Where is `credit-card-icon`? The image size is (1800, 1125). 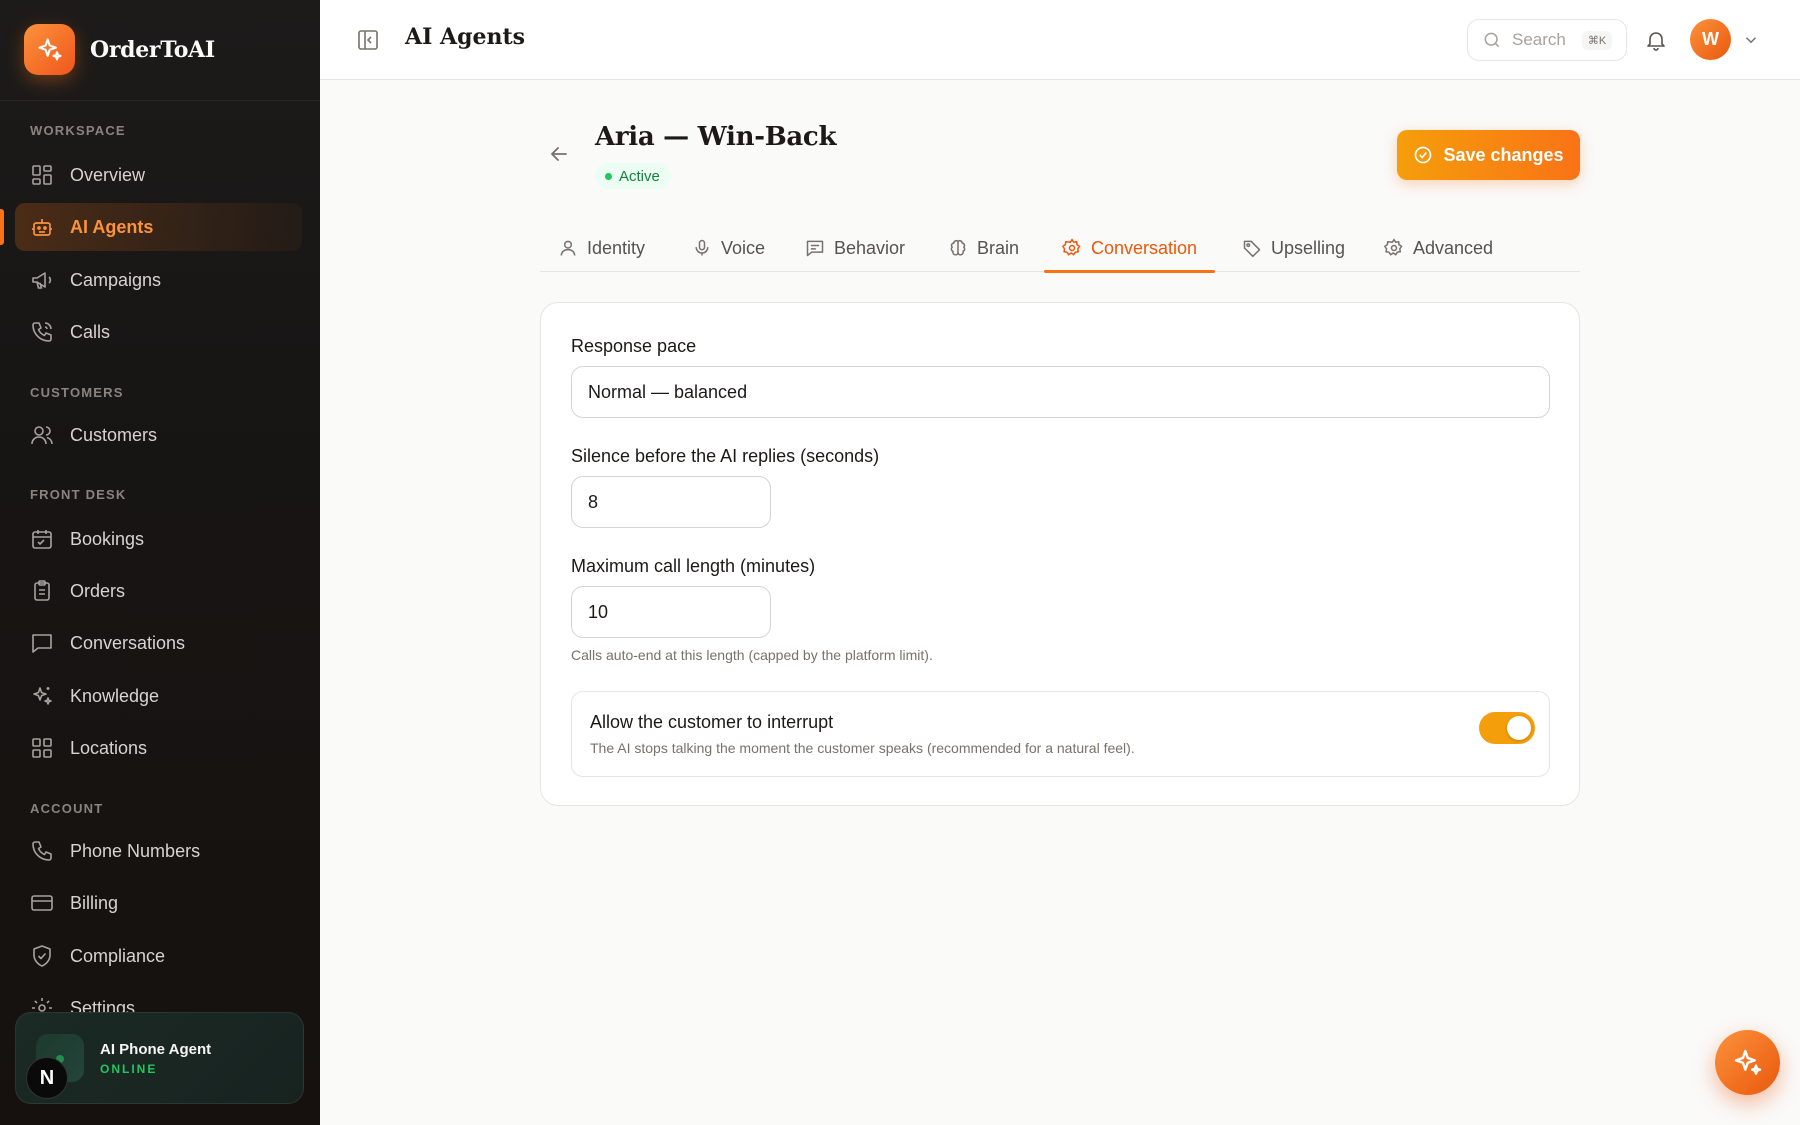 credit-card-icon is located at coordinates (42, 903).